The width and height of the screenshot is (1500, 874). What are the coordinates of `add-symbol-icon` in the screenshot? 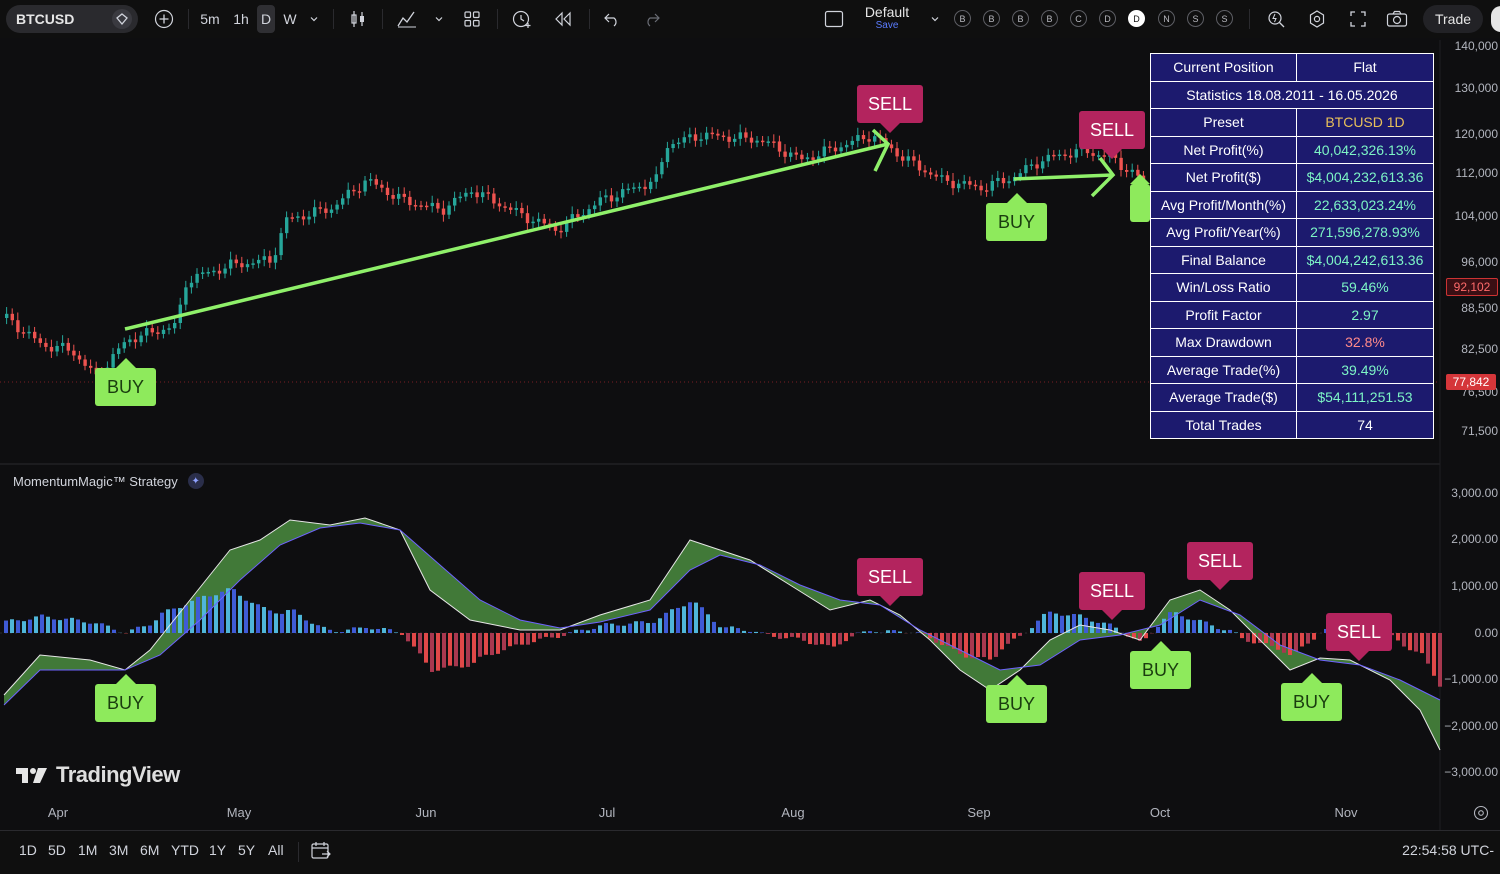 It's located at (164, 19).